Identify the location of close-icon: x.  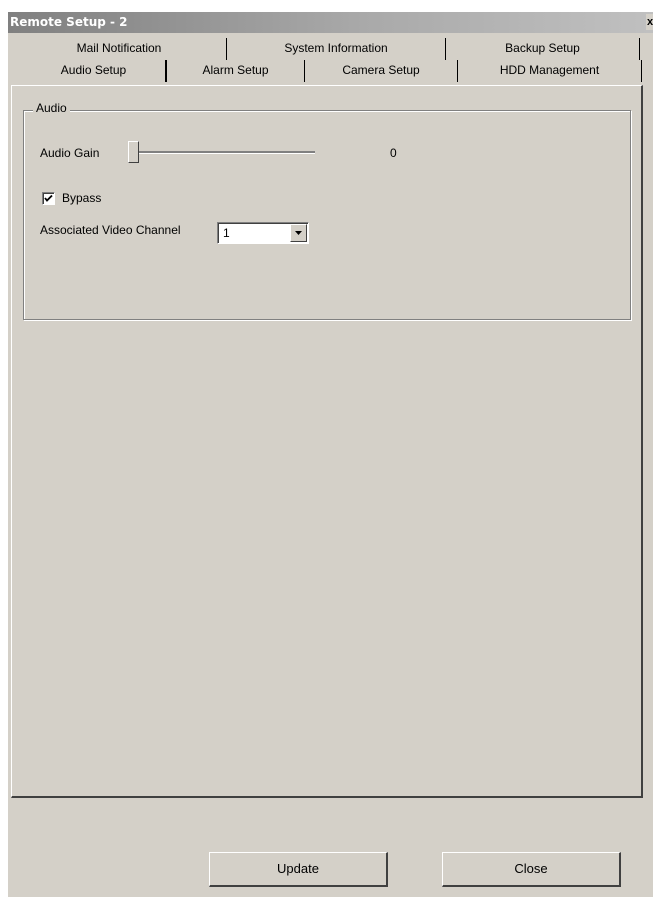
(650, 22).